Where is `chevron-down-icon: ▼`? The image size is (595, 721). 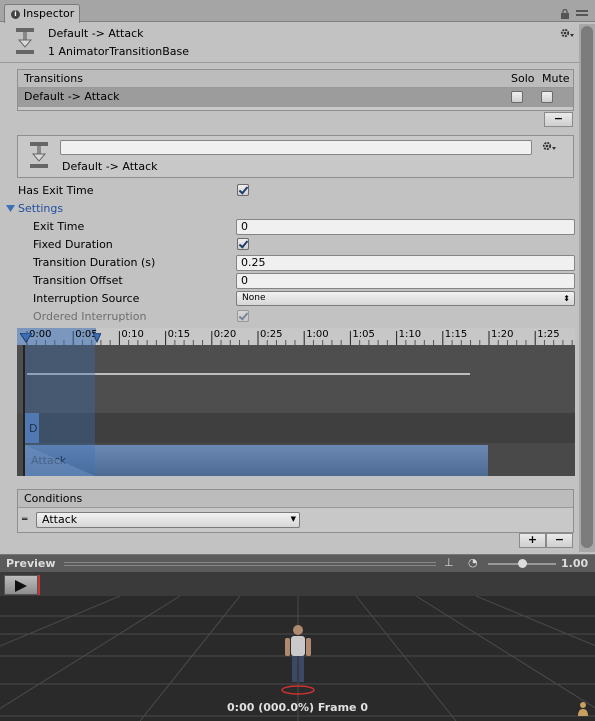
chevron-down-icon: ▼ is located at coordinates (293, 519).